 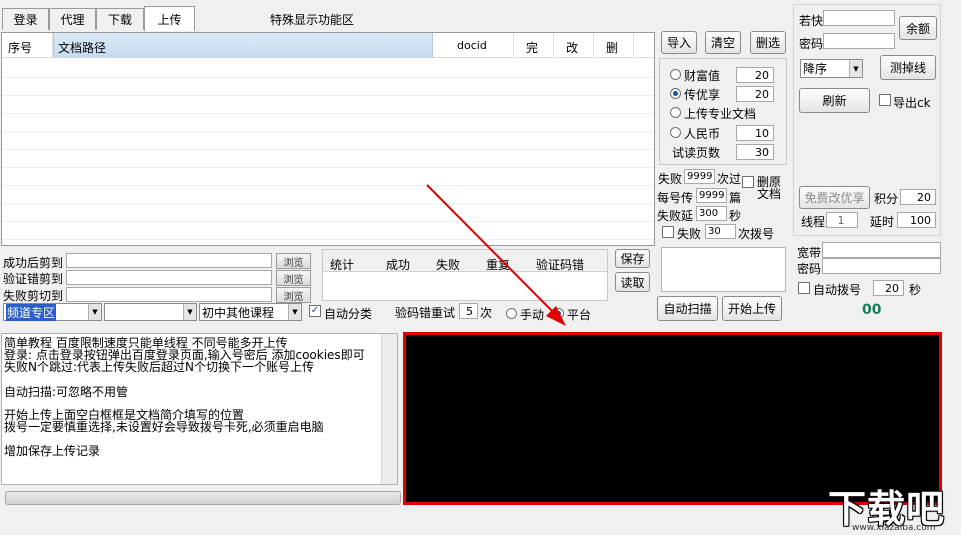 What do you see at coordinates (894, 528) in the screenshot?
I see `watermark-url: www.xiazaiba.com` at bounding box center [894, 528].